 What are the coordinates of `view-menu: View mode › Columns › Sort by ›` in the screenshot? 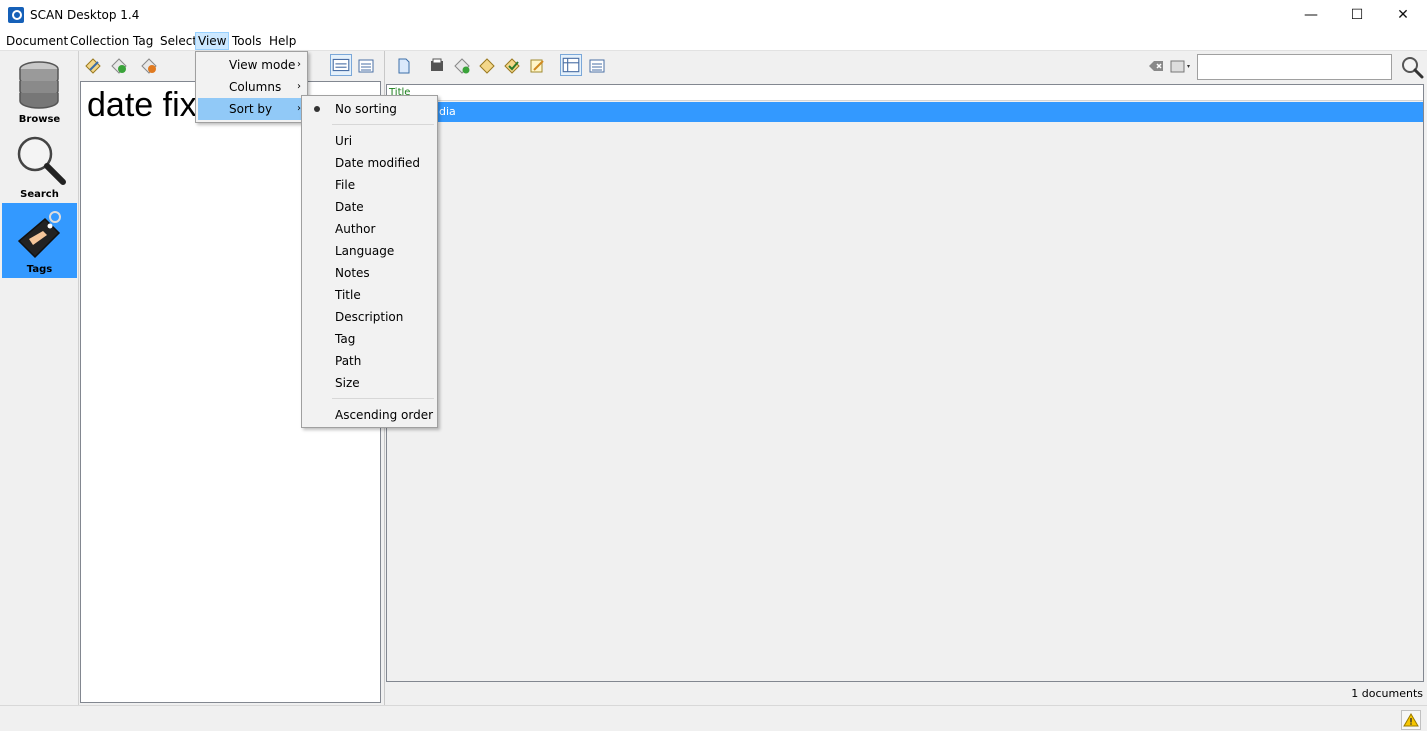 It's located at (251, 87).